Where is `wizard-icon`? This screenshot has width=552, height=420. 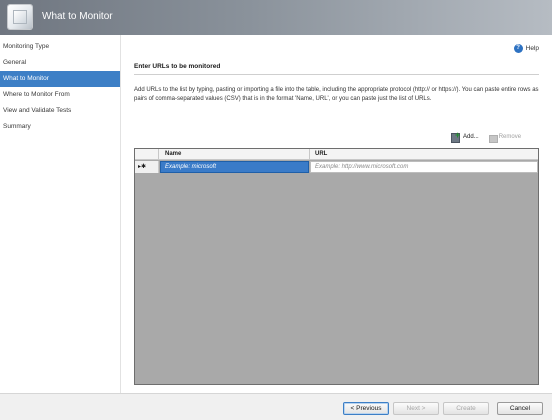
wizard-icon is located at coordinates (20, 17).